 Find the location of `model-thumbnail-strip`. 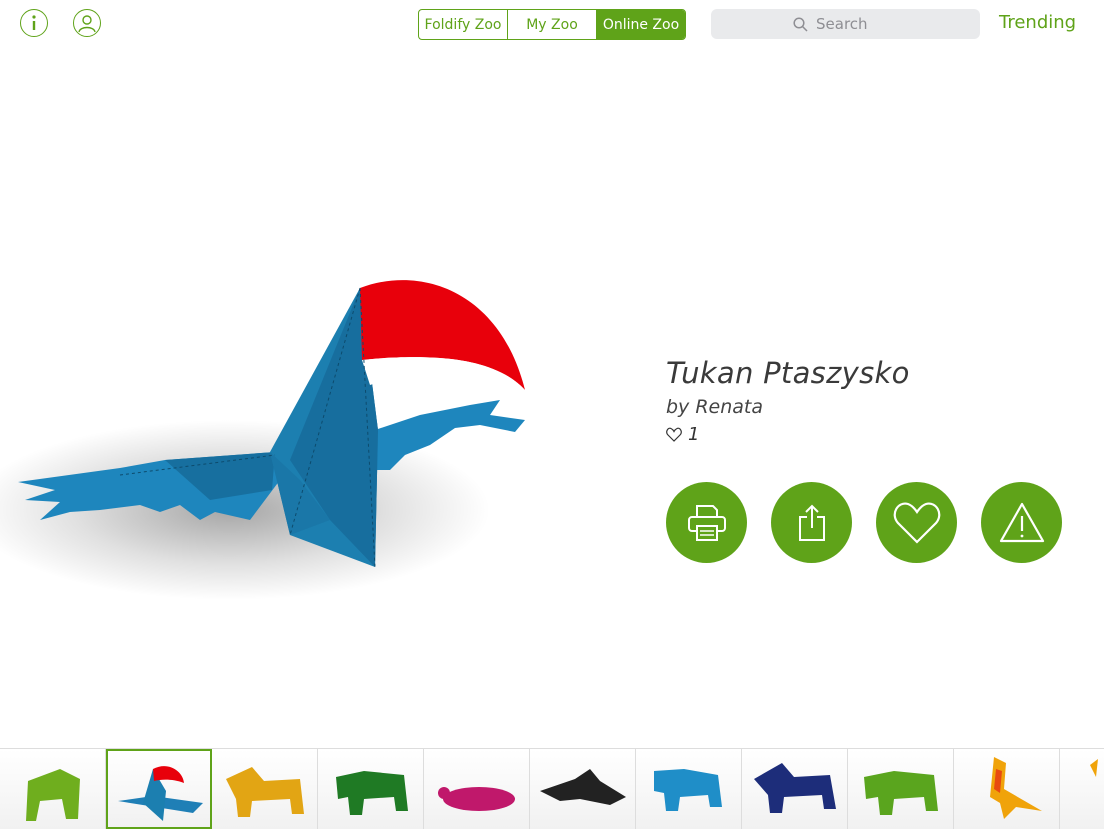

model-thumbnail-strip is located at coordinates (552, 788).